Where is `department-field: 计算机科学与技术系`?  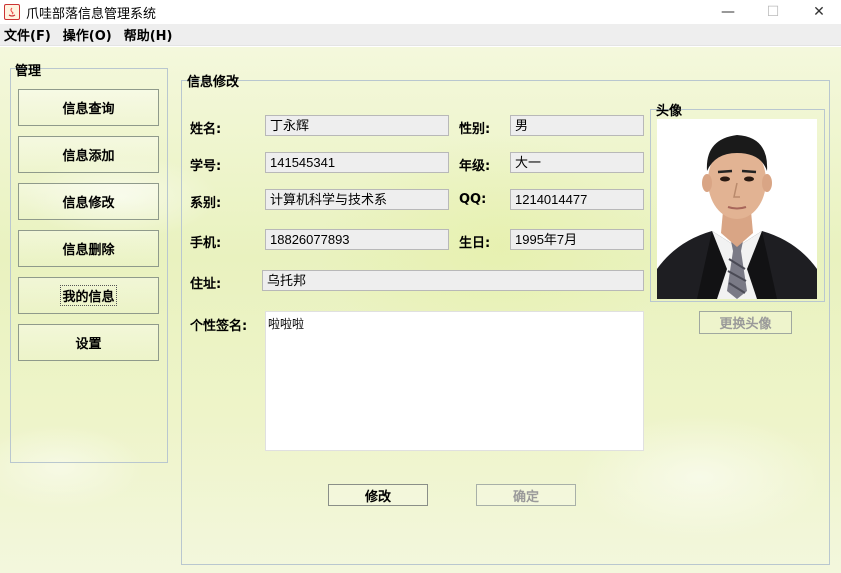
department-field: 计算机科学与技术系 is located at coordinates (357, 199).